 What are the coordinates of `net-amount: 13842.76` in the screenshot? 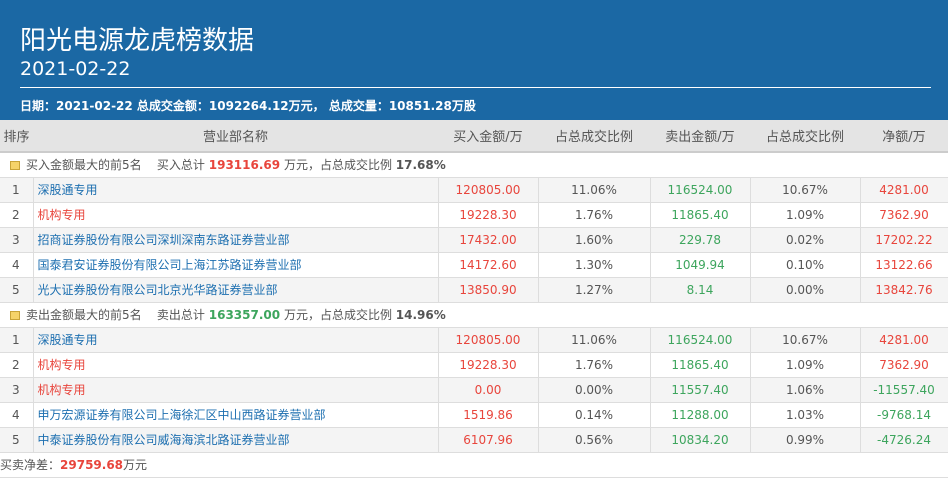 It's located at (903, 289).